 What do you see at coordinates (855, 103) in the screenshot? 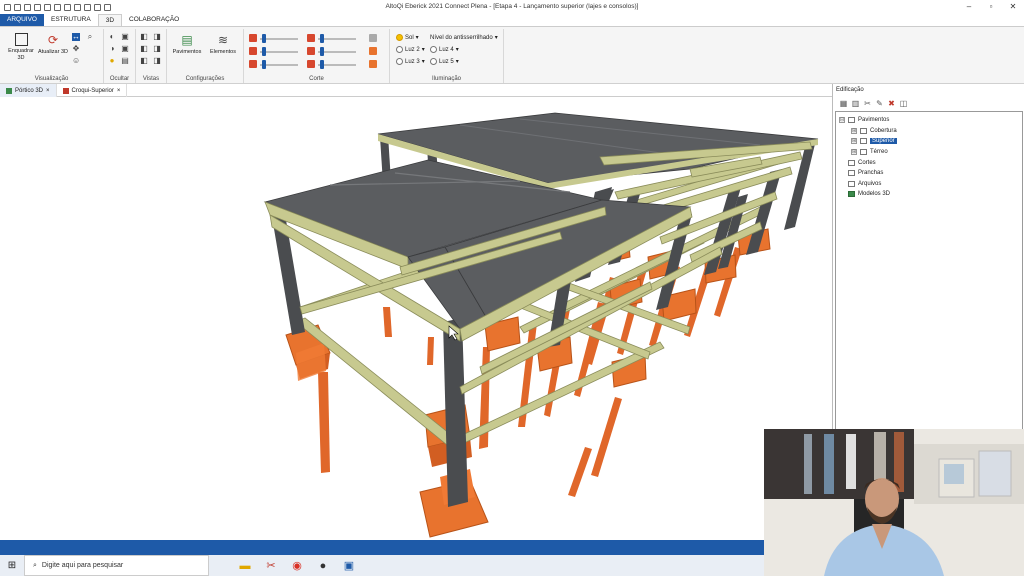
I see `add-floor-icon: ▥` at bounding box center [855, 103].